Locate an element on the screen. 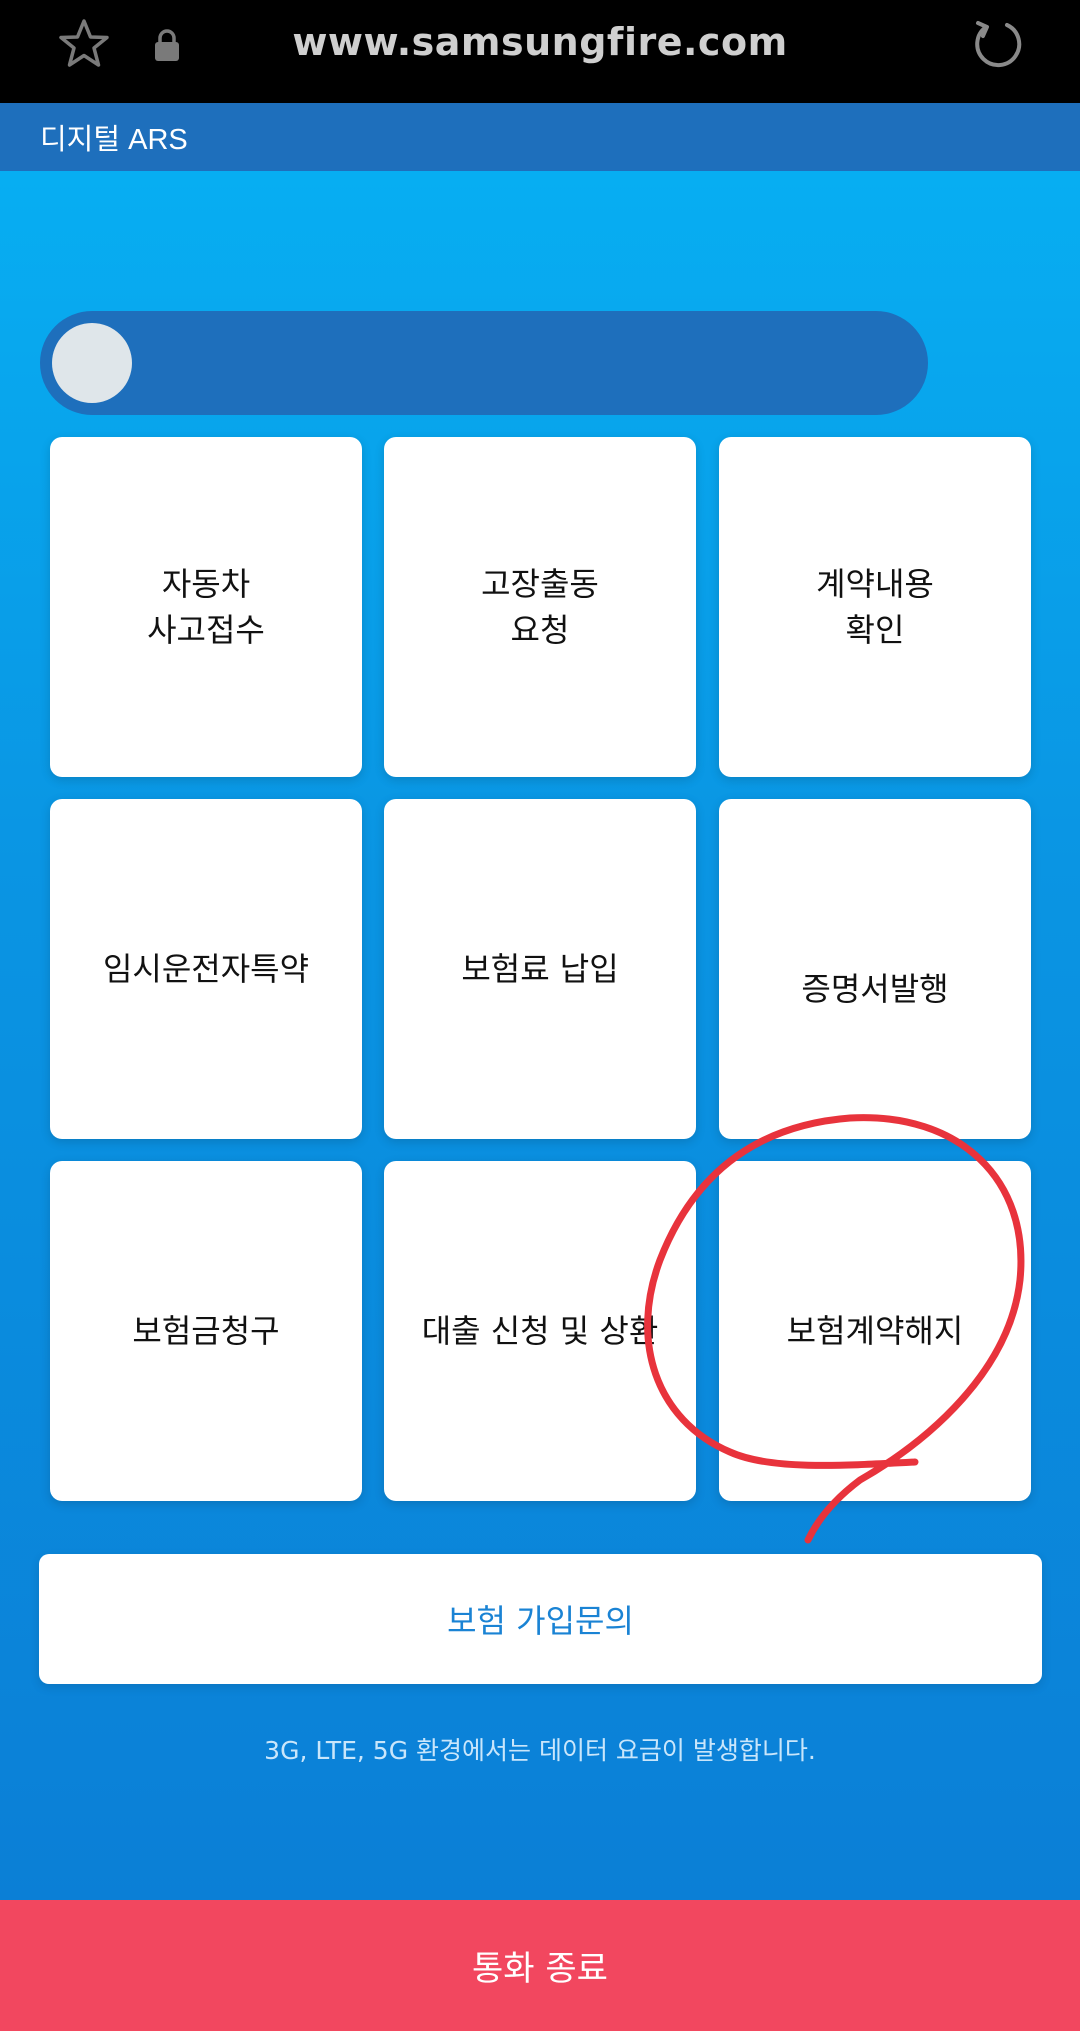  reload-icon is located at coordinates (997, 45).